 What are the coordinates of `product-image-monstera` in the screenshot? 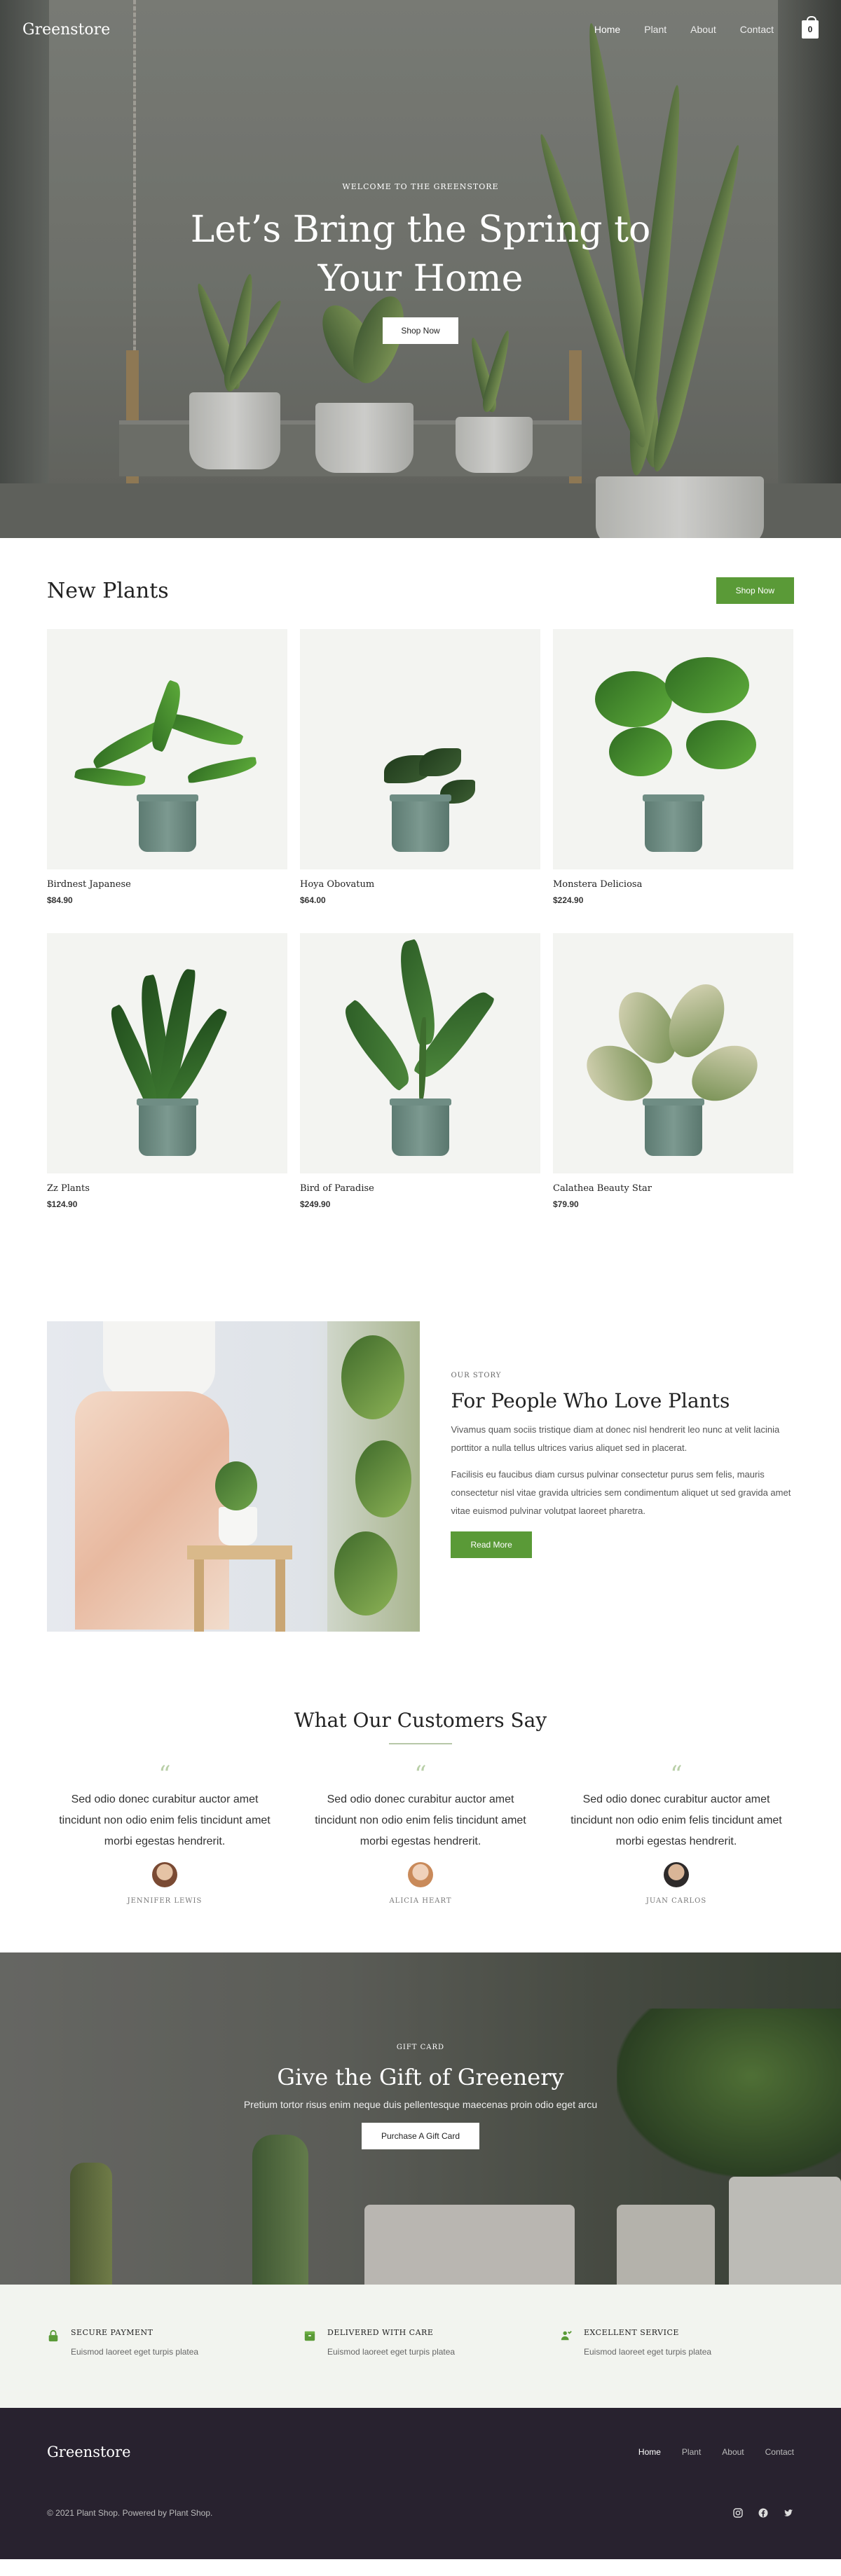 It's located at (673, 749).